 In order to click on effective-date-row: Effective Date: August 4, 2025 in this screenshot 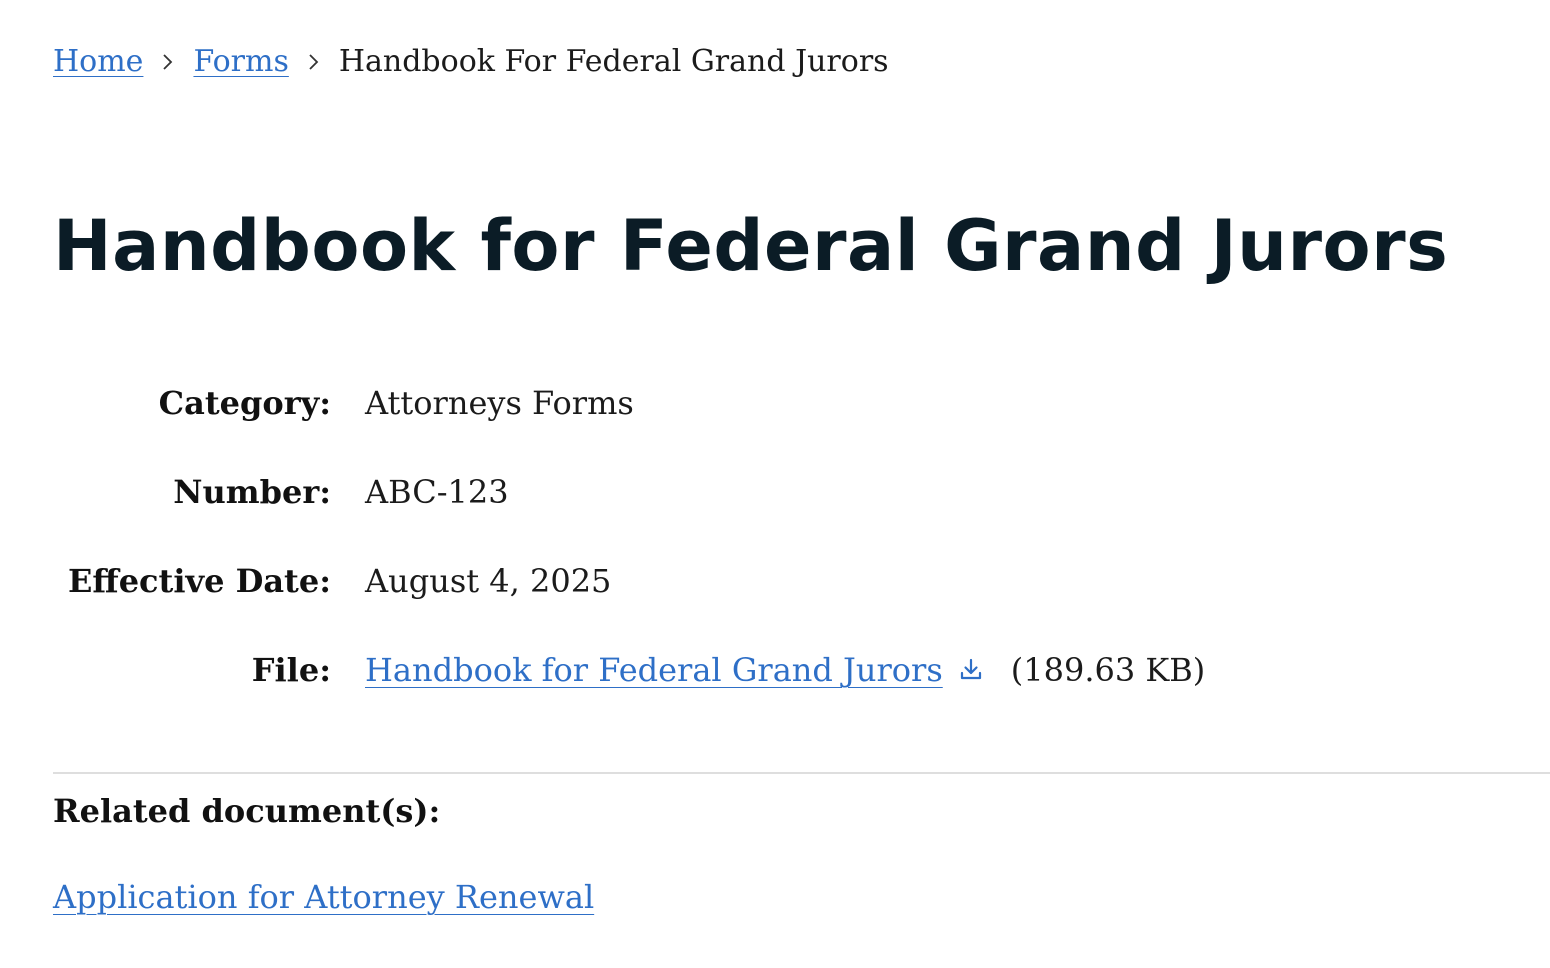, I will do `click(778, 581)`.